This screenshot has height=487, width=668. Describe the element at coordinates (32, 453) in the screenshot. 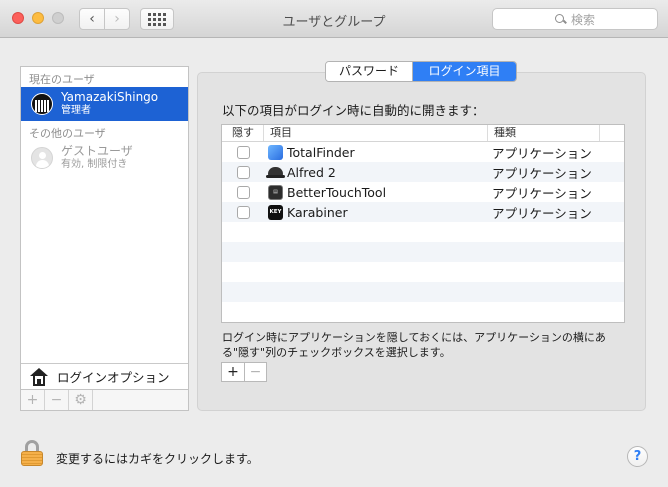

I see `lock-icon` at that location.